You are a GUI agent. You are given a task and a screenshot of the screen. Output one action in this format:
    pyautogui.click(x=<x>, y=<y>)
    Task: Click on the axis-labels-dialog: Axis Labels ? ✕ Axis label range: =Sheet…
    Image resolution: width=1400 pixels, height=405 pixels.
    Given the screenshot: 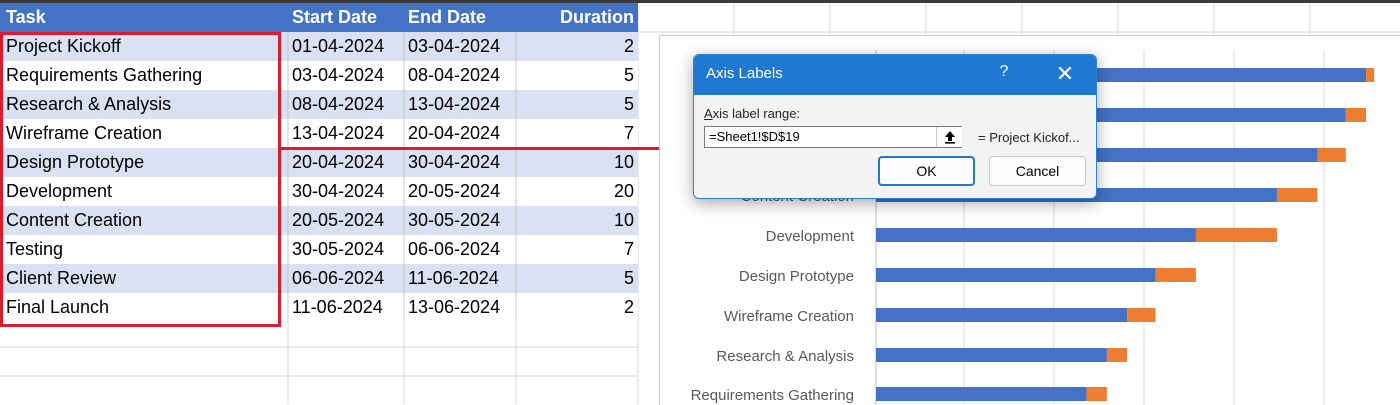 What is the action you would take?
    pyautogui.click(x=895, y=126)
    